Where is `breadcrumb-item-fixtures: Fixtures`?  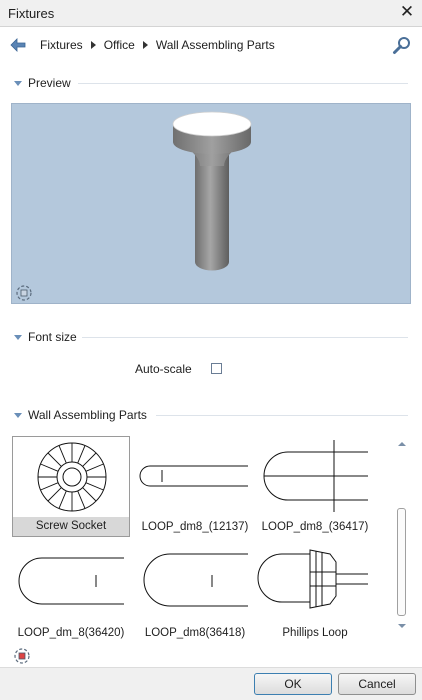 breadcrumb-item-fixtures: Fixtures is located at coordinates (61, 45).